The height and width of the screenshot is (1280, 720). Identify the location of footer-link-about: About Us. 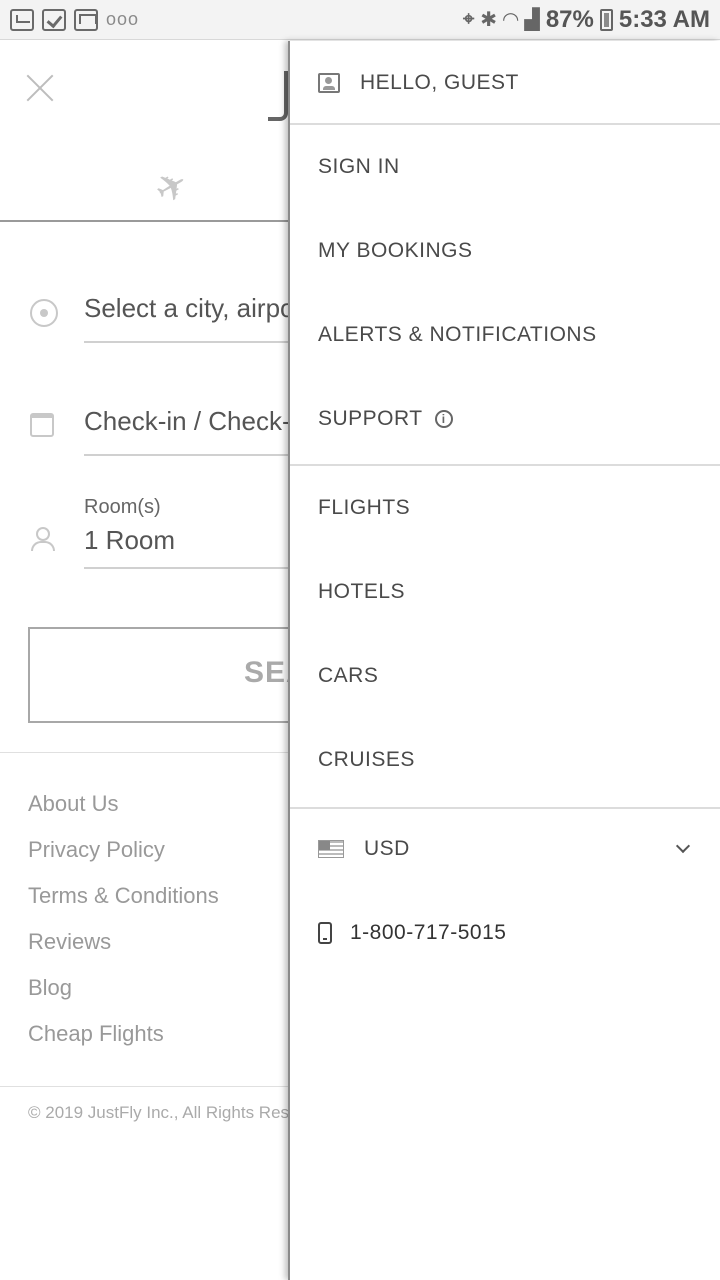
(123, 814).